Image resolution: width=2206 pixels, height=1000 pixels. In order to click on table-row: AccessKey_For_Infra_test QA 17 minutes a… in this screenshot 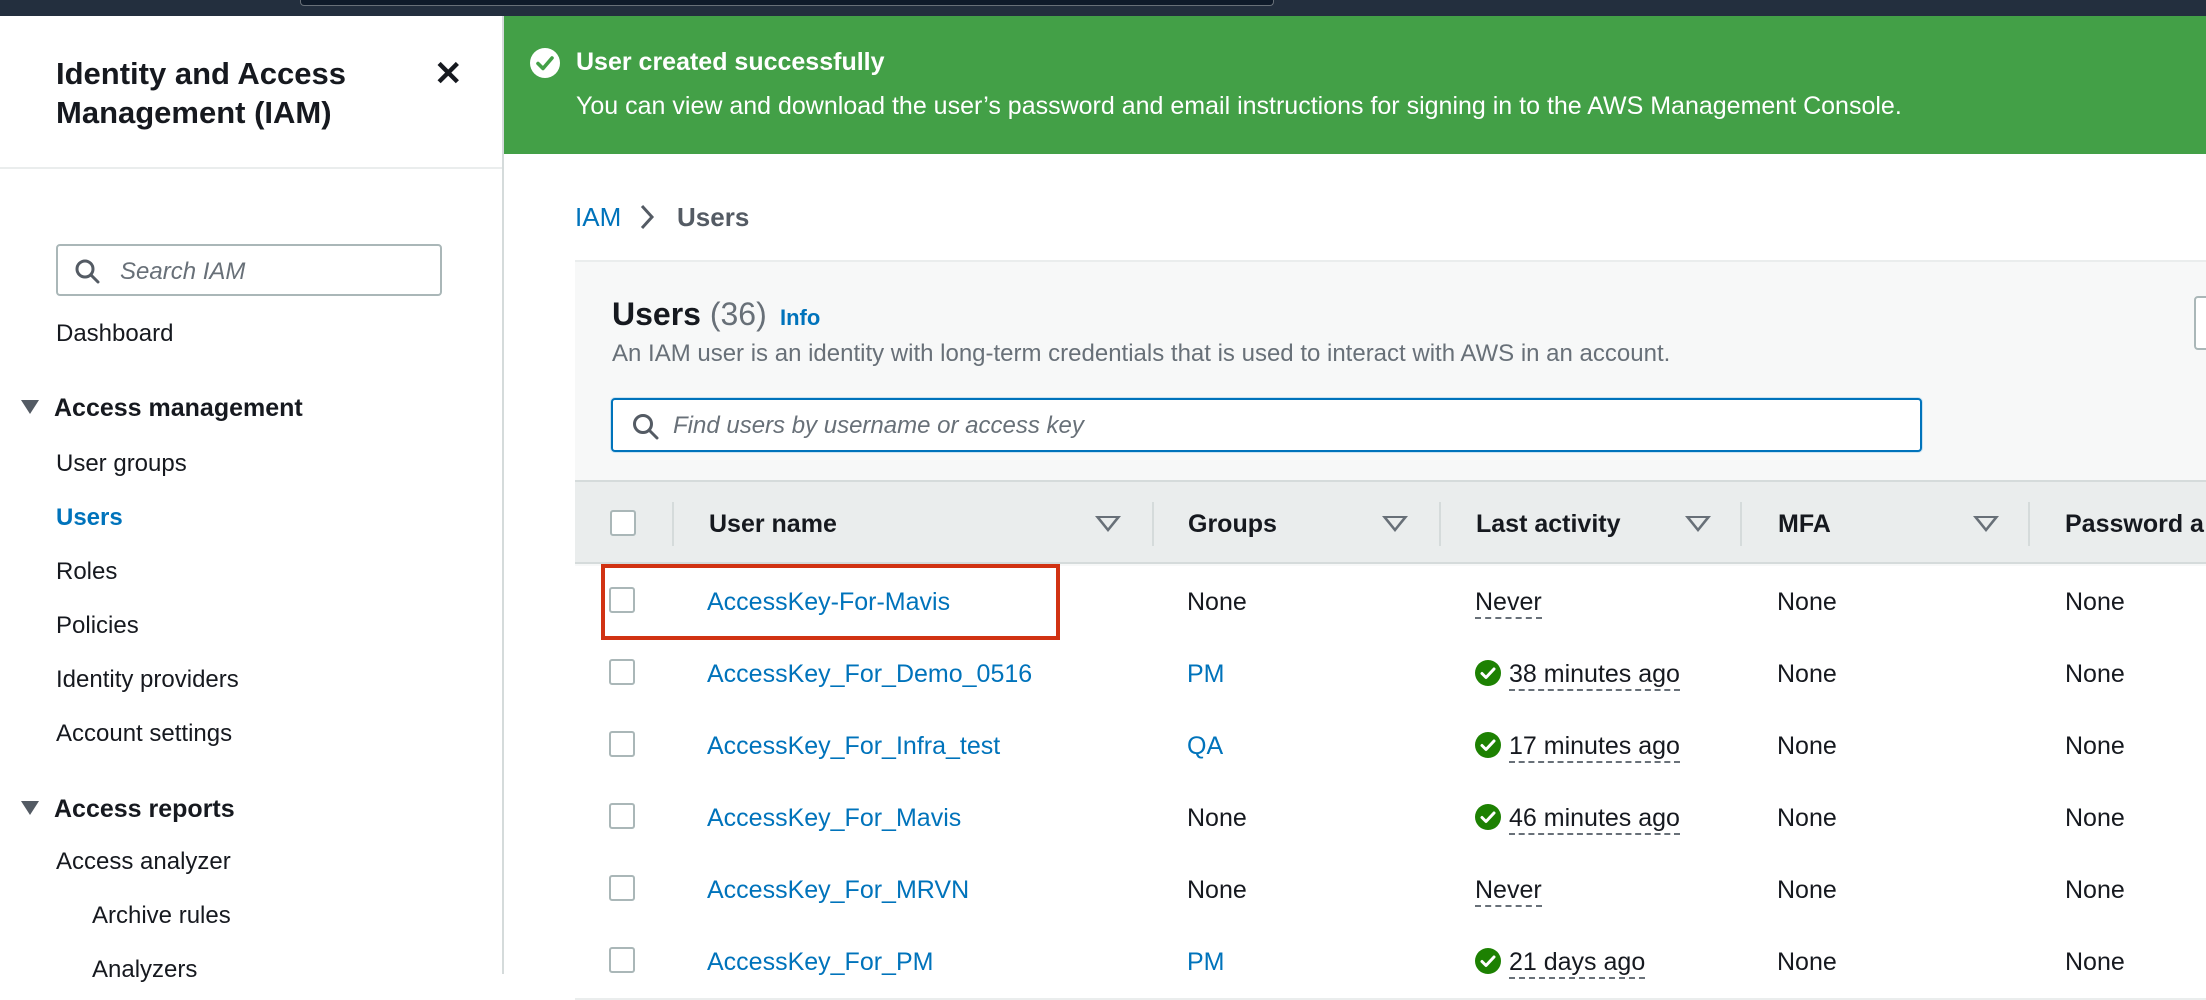, I will do `click(1390, 747)`.